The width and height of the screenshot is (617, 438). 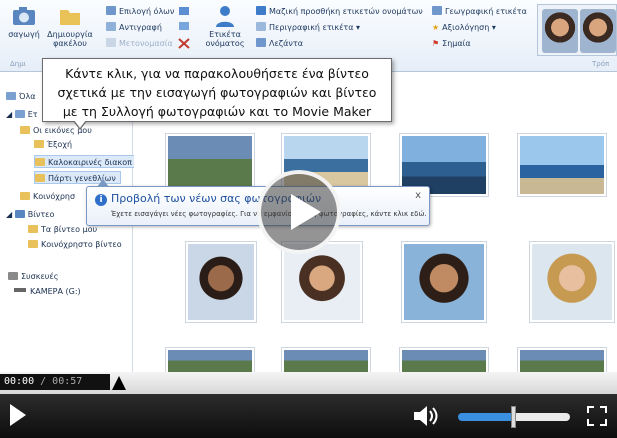 What do you see at coordinates (436, 43) in the screenshot?
I see `flag-icon: ⚑` at bounding box center [436, 43].